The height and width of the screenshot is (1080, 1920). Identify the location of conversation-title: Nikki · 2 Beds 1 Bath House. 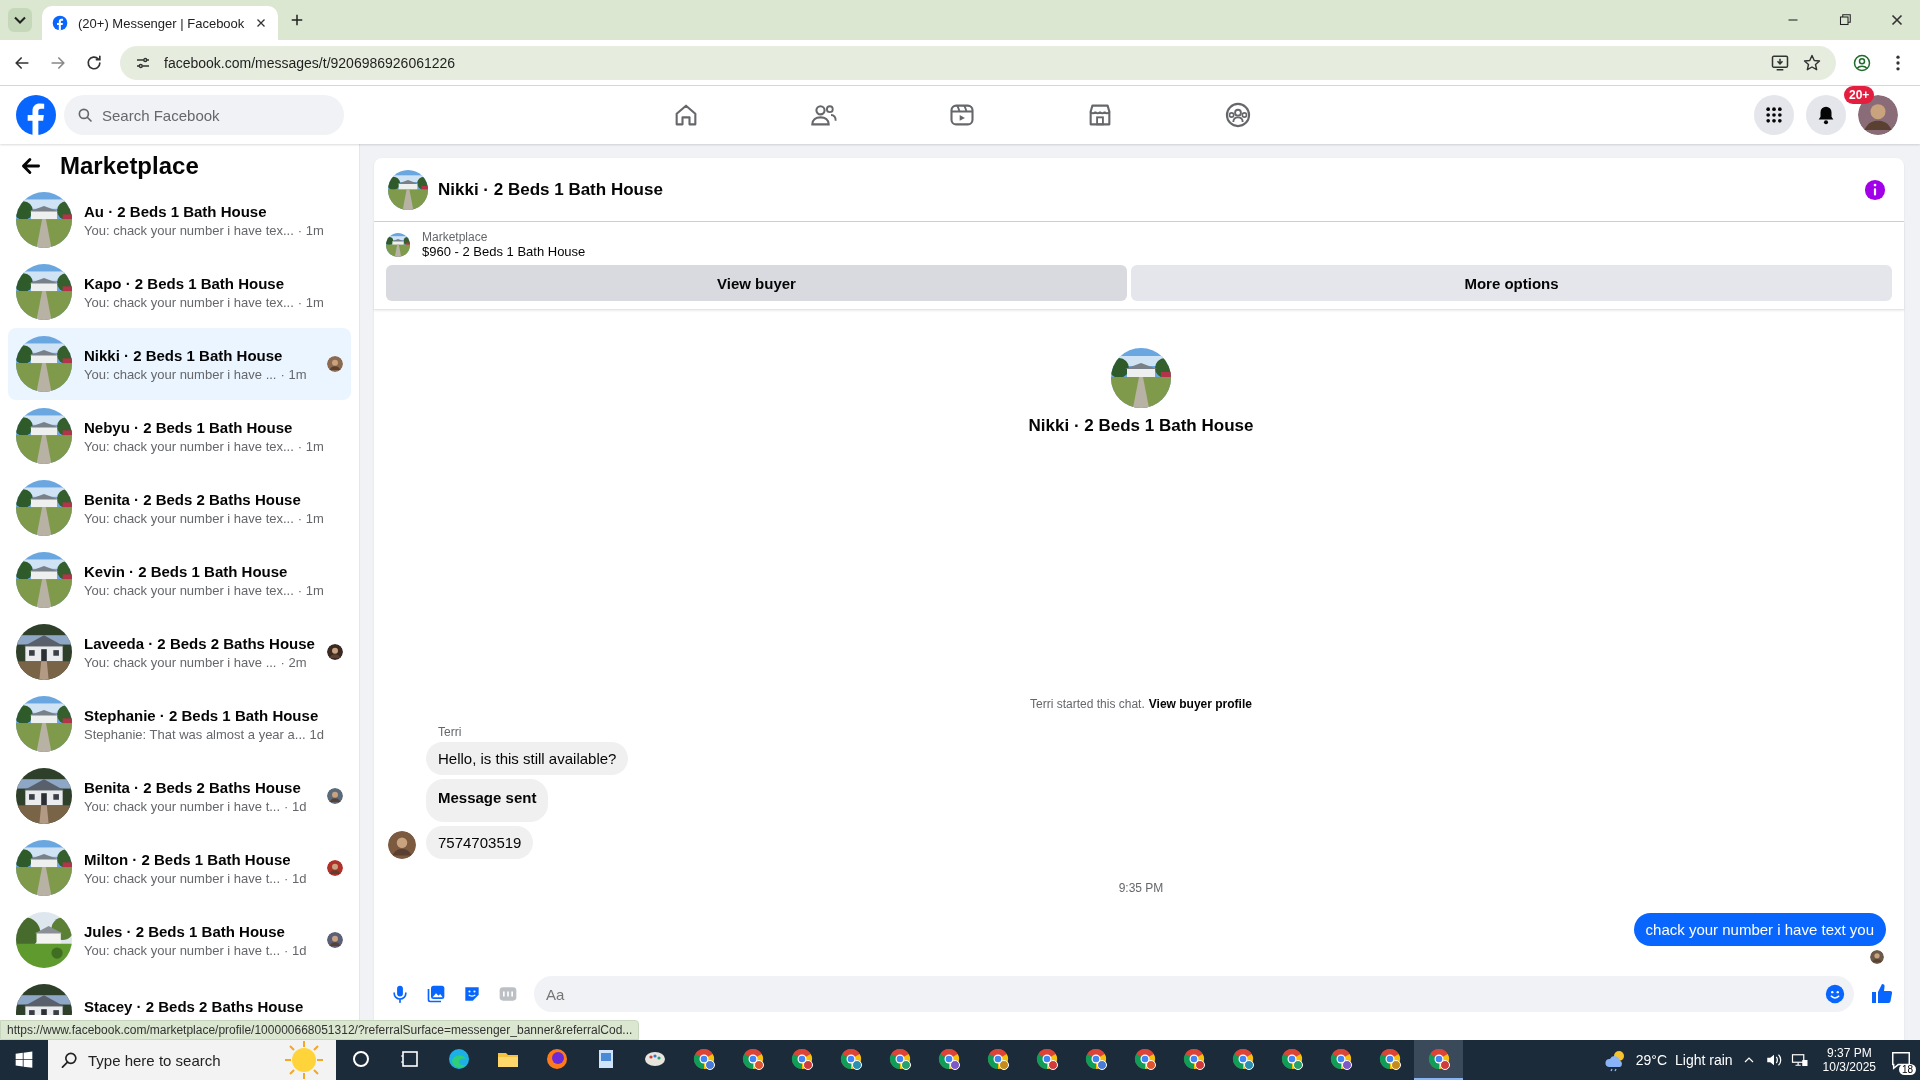
(184, 355).